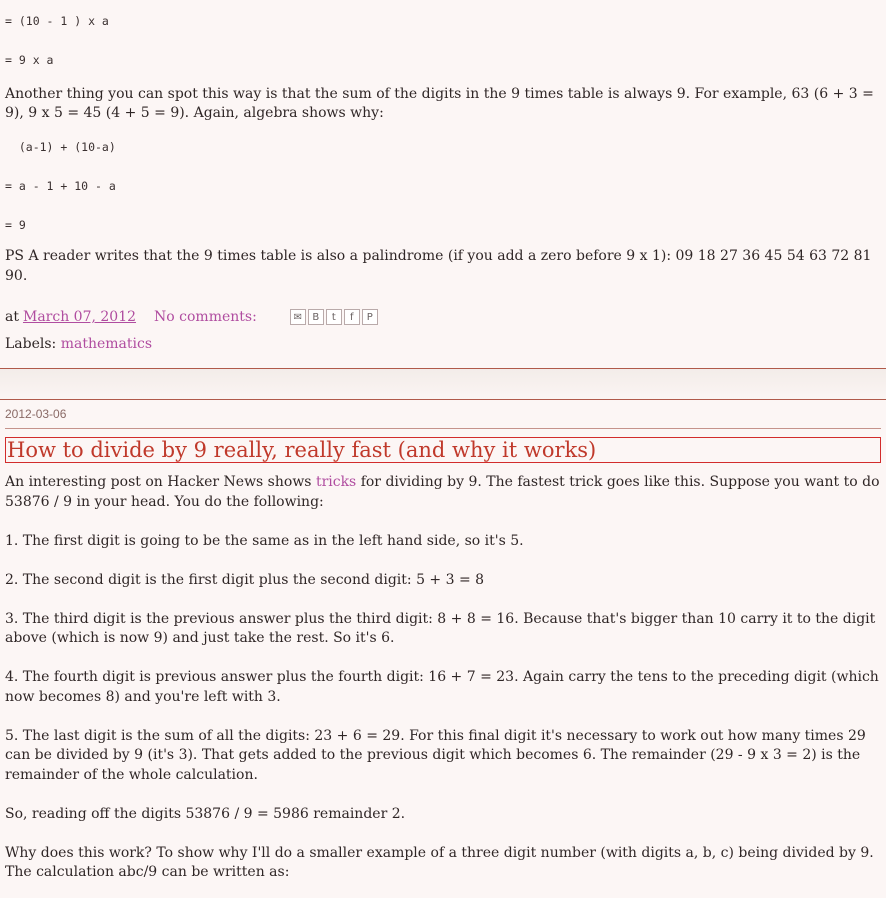  What do you see at coordinates (31, 344) in the screenshot?
I see `labels-prefix: Labels:` at bounding box center [31, 344].